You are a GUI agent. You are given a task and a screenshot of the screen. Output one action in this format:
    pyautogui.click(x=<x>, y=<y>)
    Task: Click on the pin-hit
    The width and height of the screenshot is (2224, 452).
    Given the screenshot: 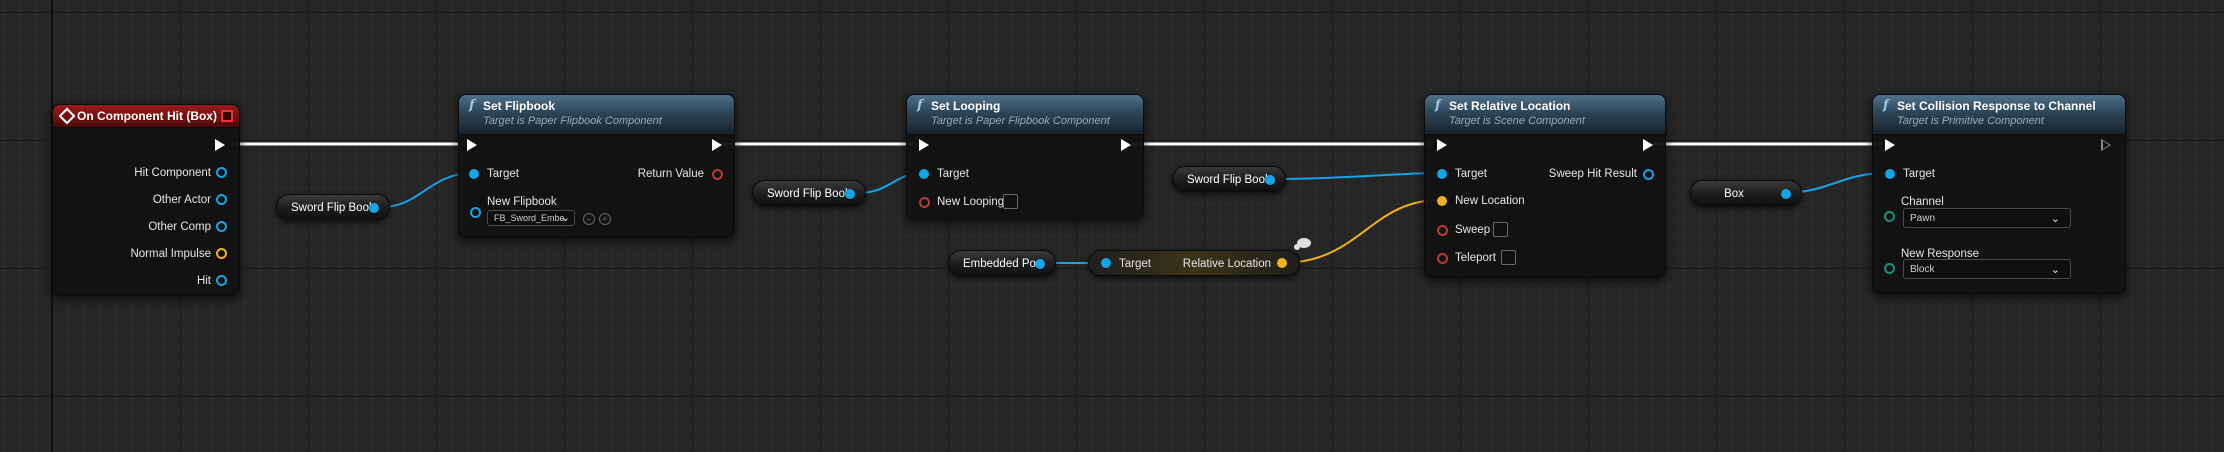 What is the action you would take?
    pyautogui.click(x=221, y=280)
    